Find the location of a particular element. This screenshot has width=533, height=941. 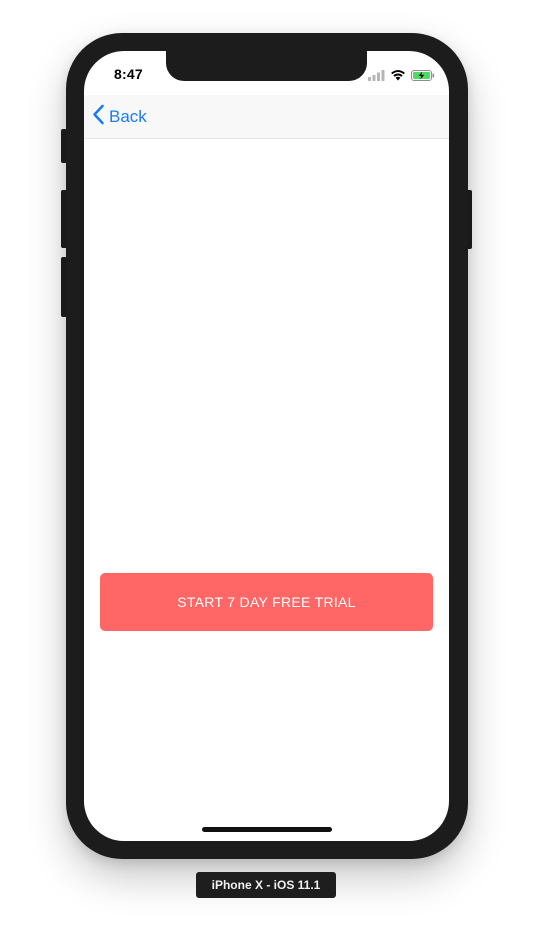

status-time: 8:47 is located at coordinates (128, 74).